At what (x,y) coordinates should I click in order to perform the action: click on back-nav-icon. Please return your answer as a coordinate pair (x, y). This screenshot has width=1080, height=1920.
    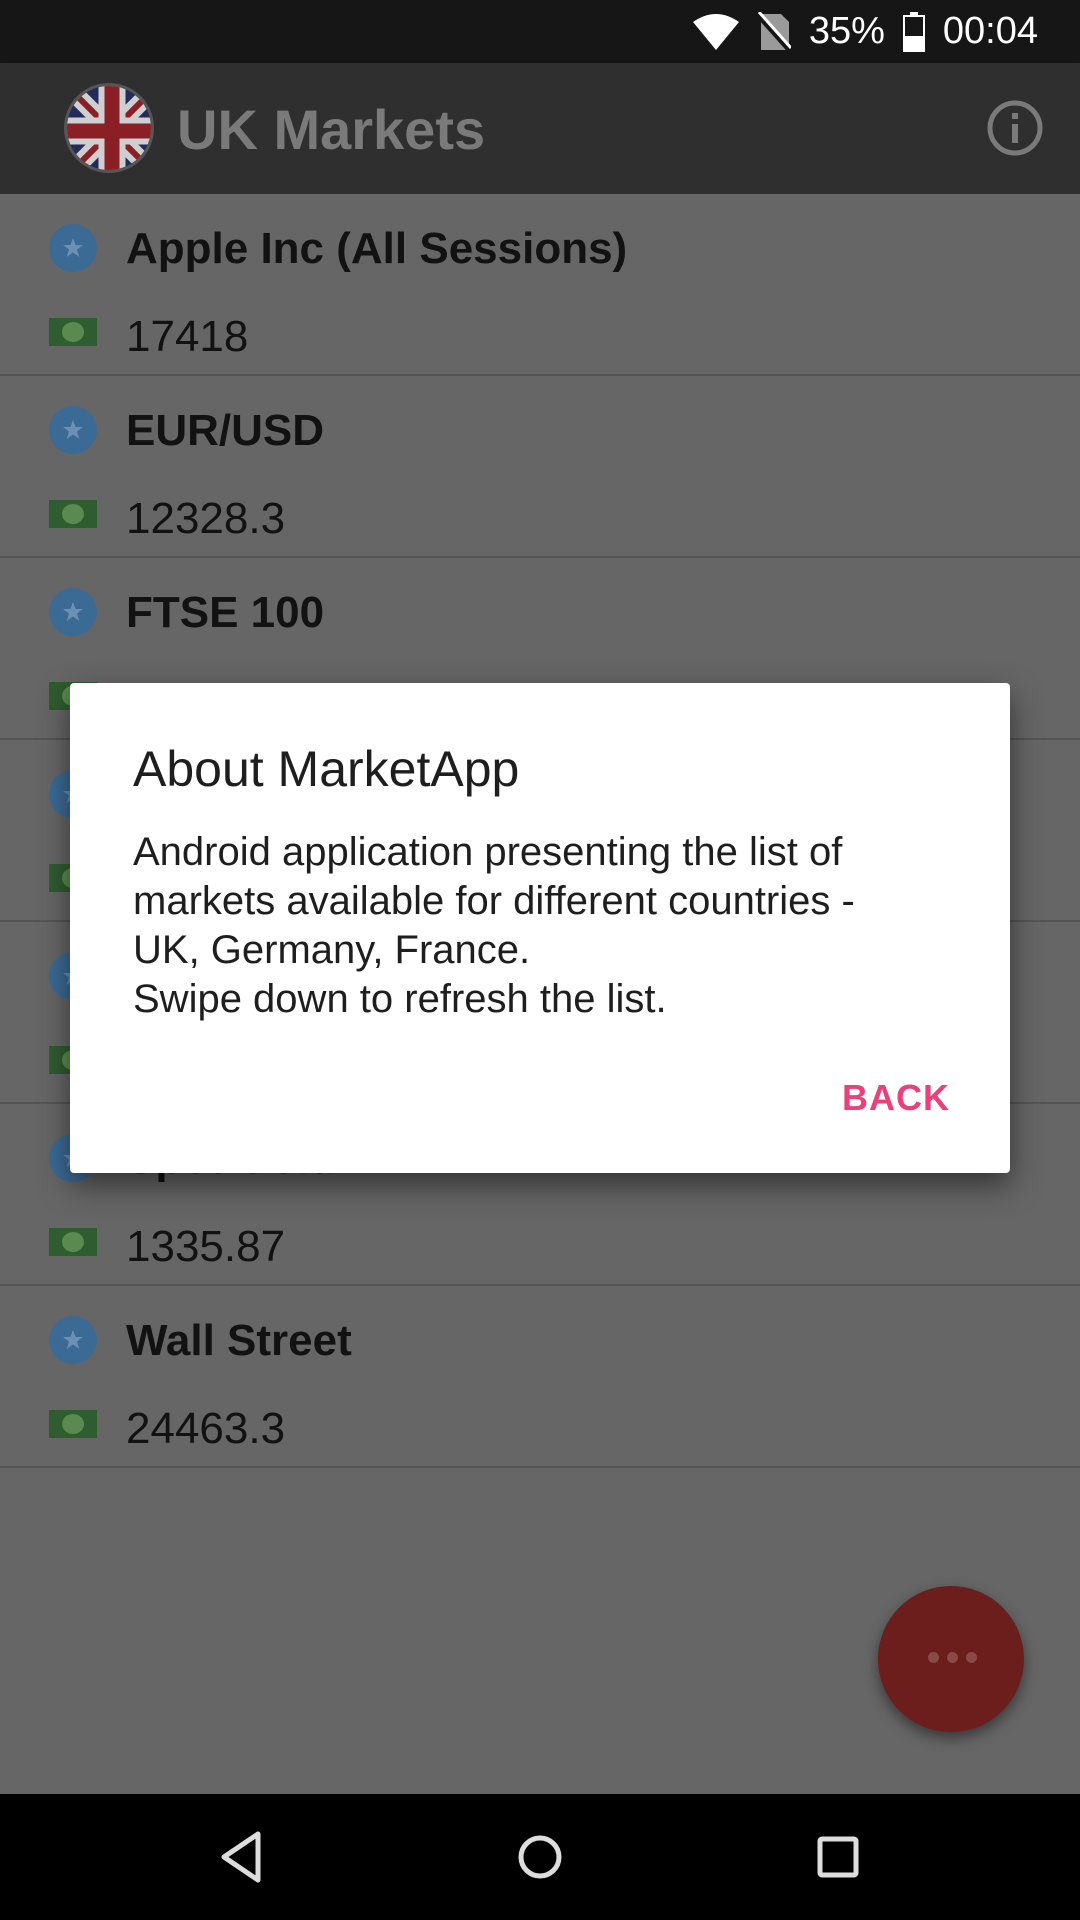
    Looking at the image, I should click on (241, 1857).